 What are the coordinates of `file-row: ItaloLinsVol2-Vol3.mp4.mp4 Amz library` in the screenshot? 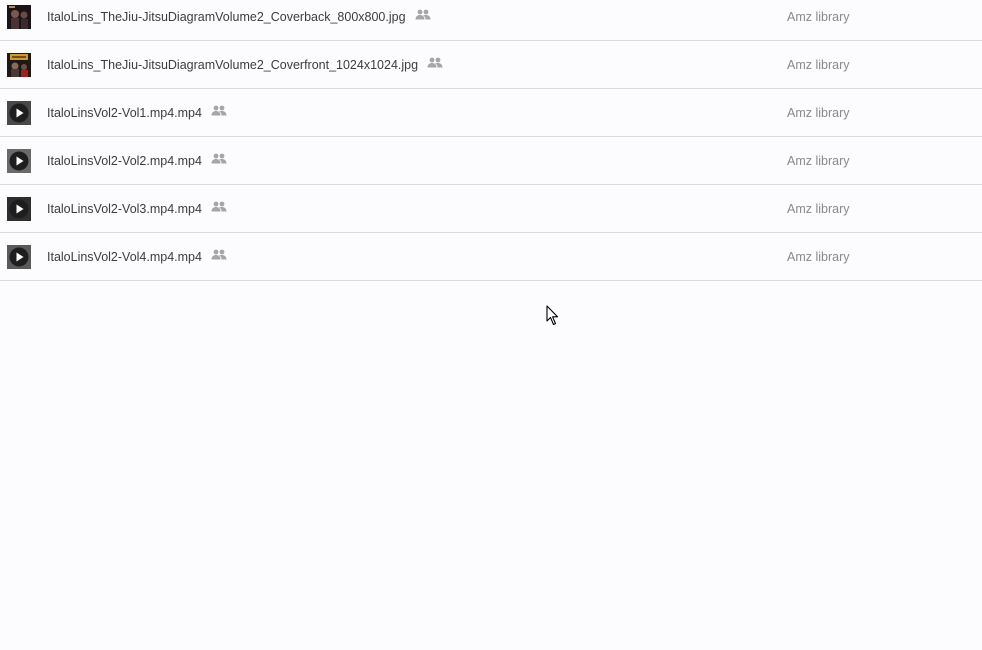 It's located at (491, 209).